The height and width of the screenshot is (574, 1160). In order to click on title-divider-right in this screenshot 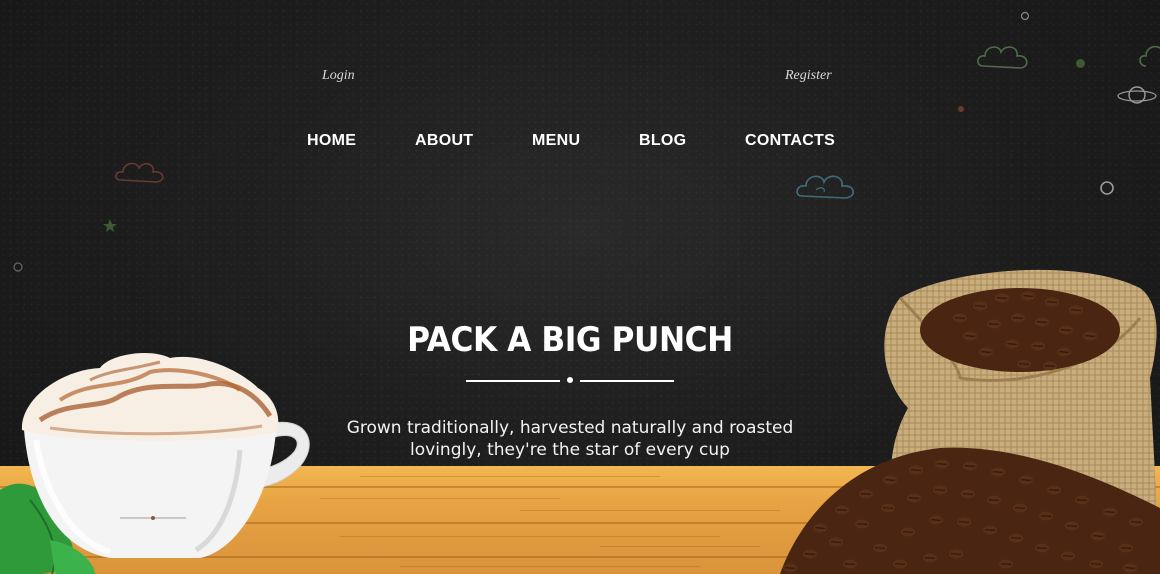, I will do `click(627, 381)`.